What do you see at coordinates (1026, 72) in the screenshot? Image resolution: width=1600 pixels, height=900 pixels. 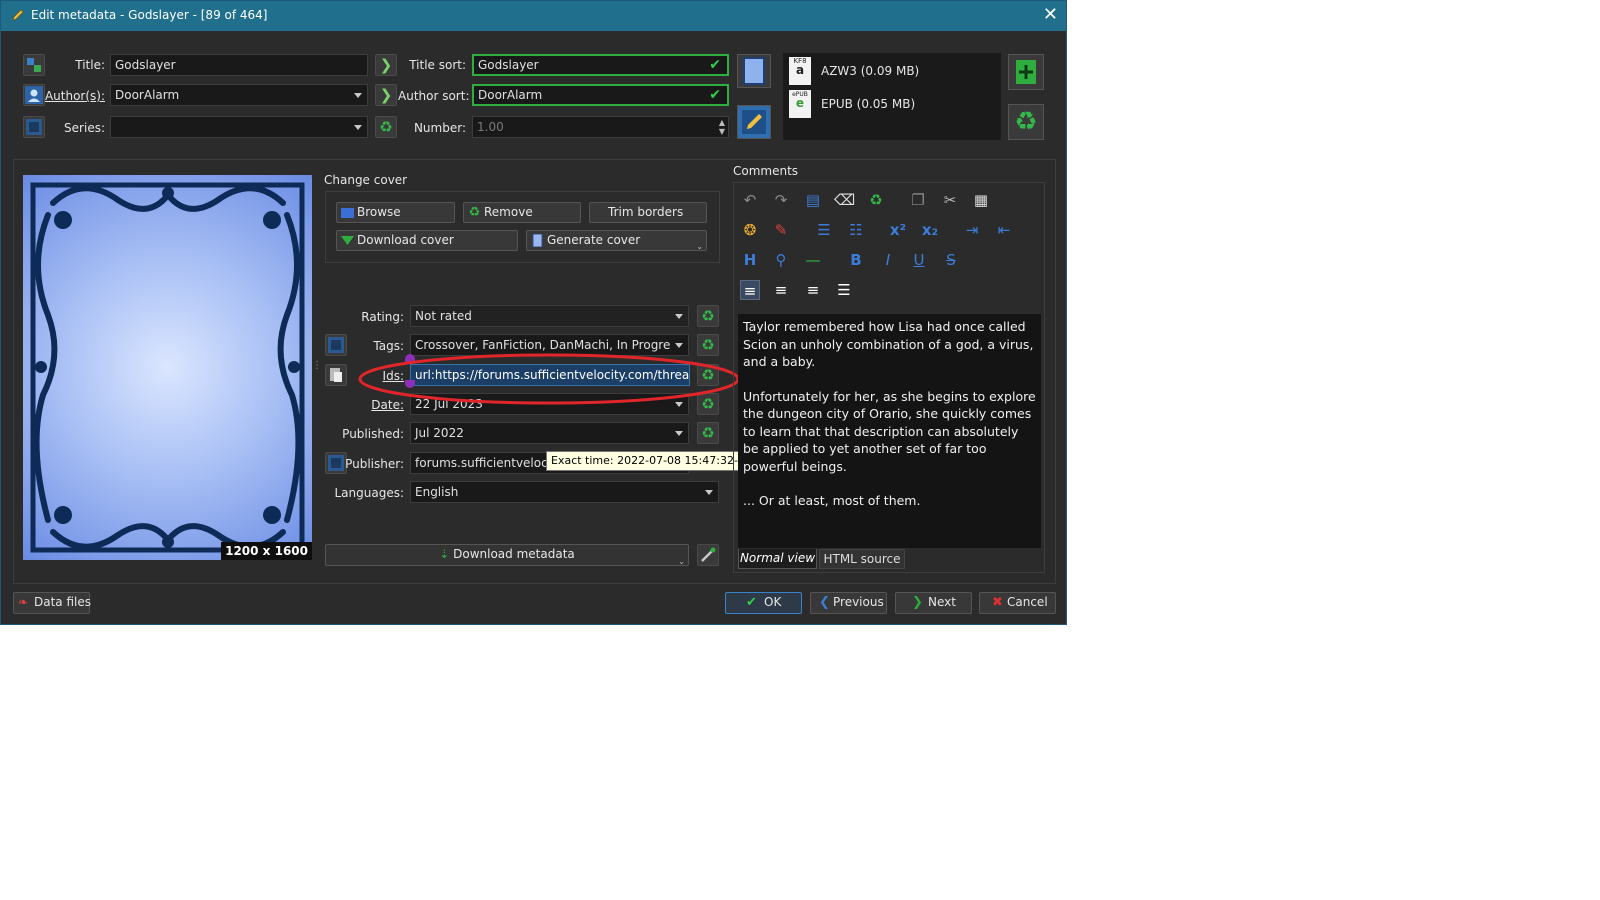 I see `add-format-button` at bounding box center [1026, 72].